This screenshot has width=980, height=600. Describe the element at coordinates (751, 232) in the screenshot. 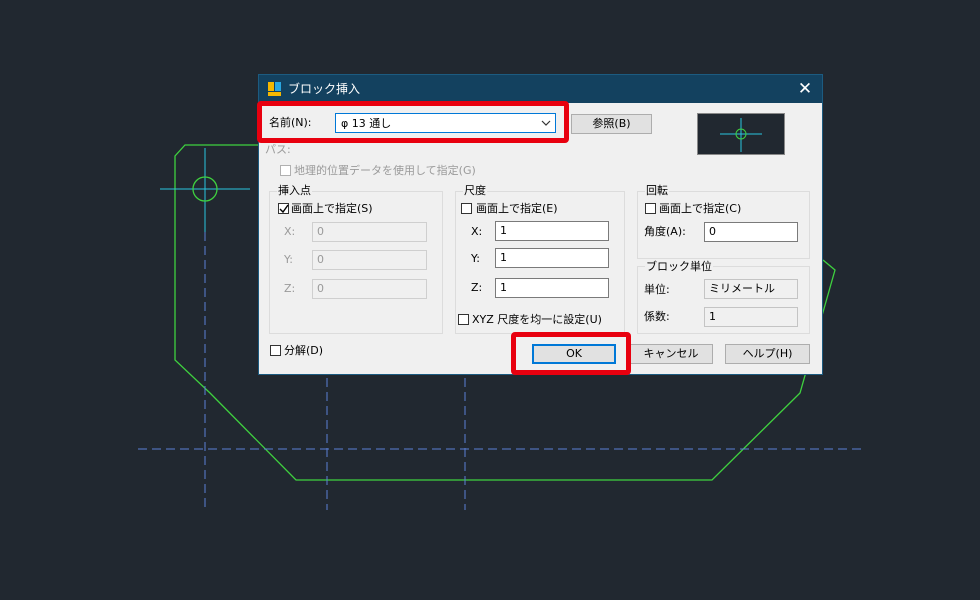

I see `angle-field: 0` at that location.